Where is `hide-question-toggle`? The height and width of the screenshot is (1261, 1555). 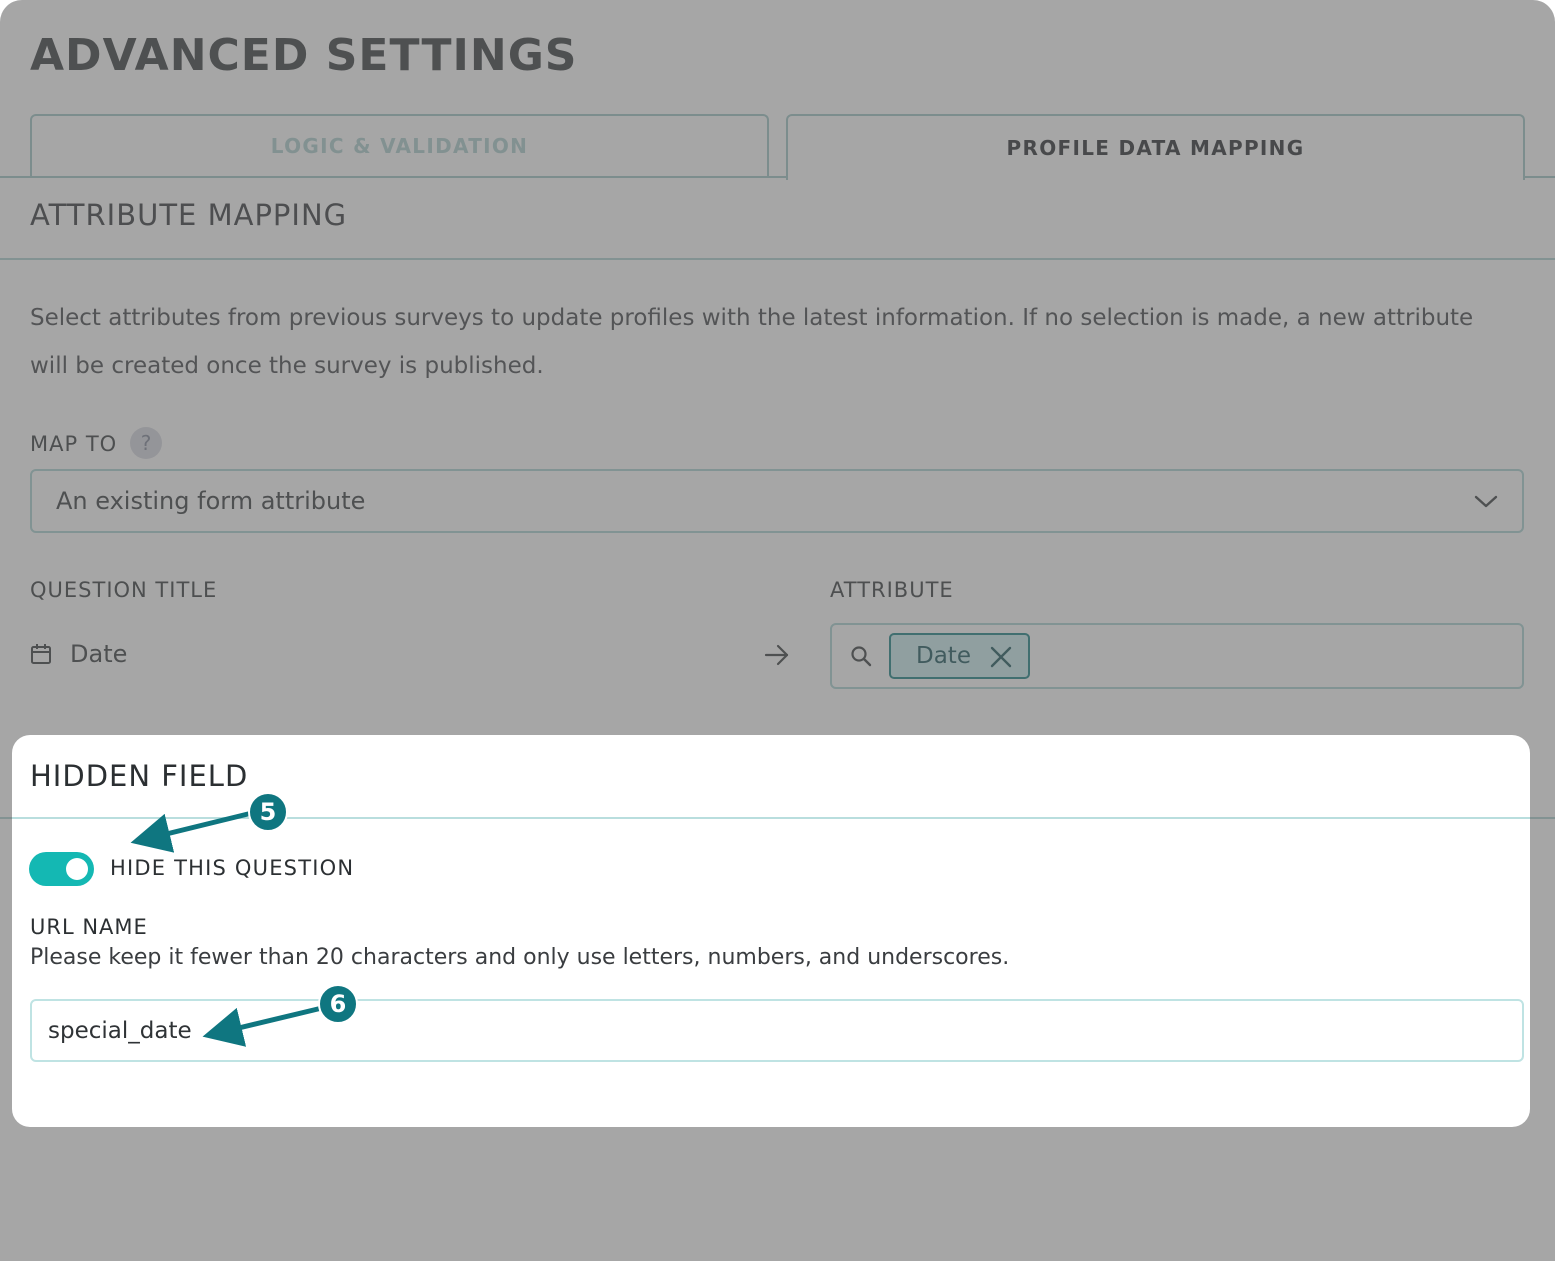
hide-question-toggle is located at coordinates (61, 869).